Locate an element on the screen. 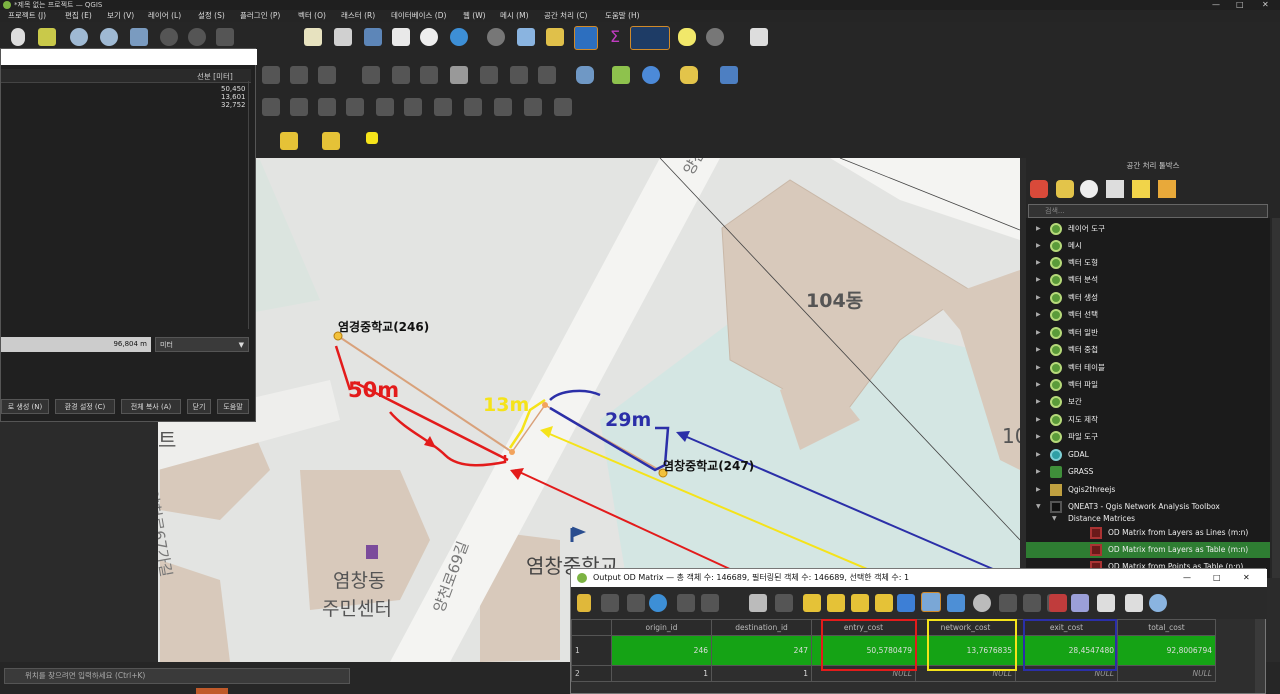  col-origin-id: origin_id is located at coordinates (661, 627).